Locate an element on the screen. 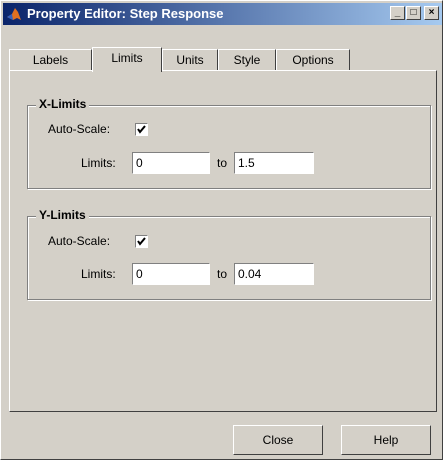  title-bar: Property Editor: Step Response _ □ × is located at coordinates (222, 14).